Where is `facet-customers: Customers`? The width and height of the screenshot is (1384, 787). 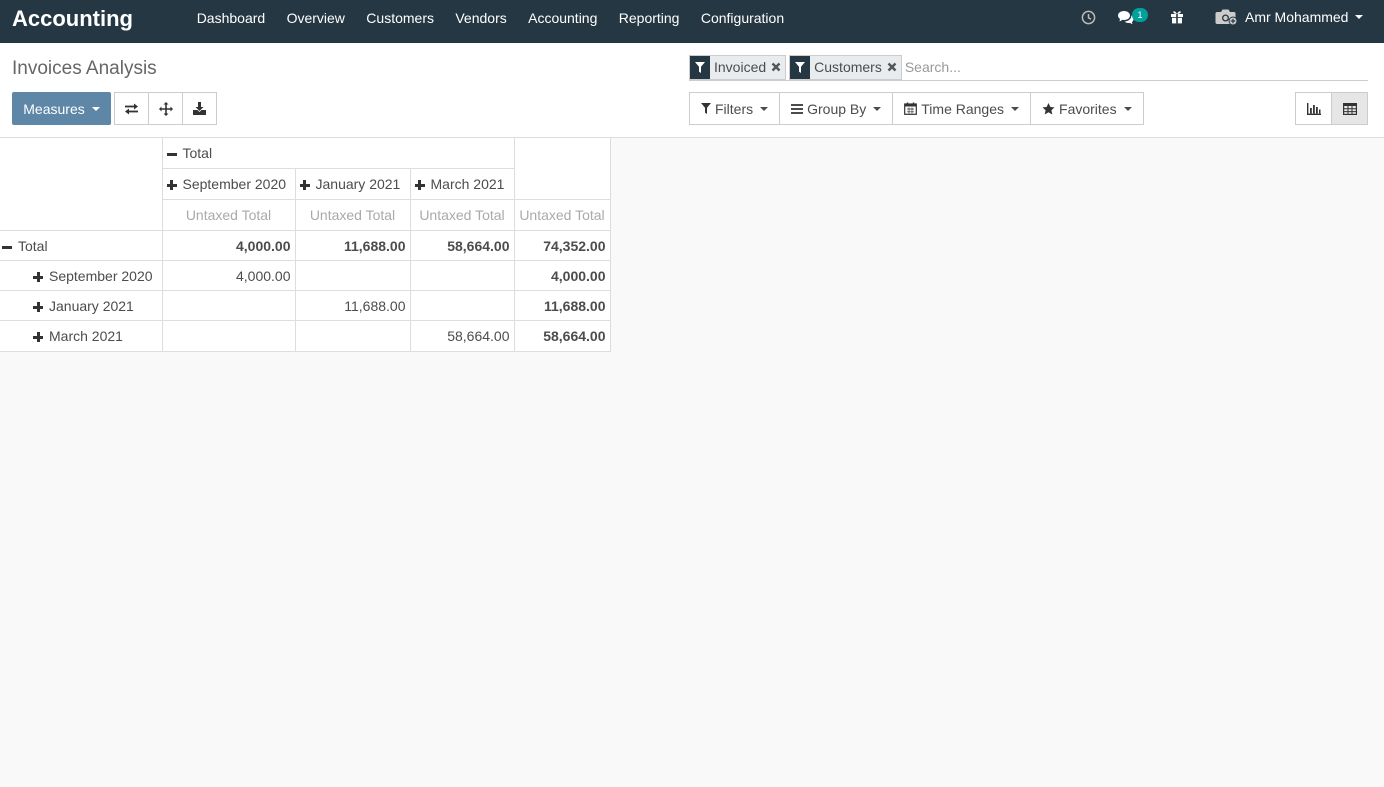
facet-customers: Customers is located at coordinates (845, 67).